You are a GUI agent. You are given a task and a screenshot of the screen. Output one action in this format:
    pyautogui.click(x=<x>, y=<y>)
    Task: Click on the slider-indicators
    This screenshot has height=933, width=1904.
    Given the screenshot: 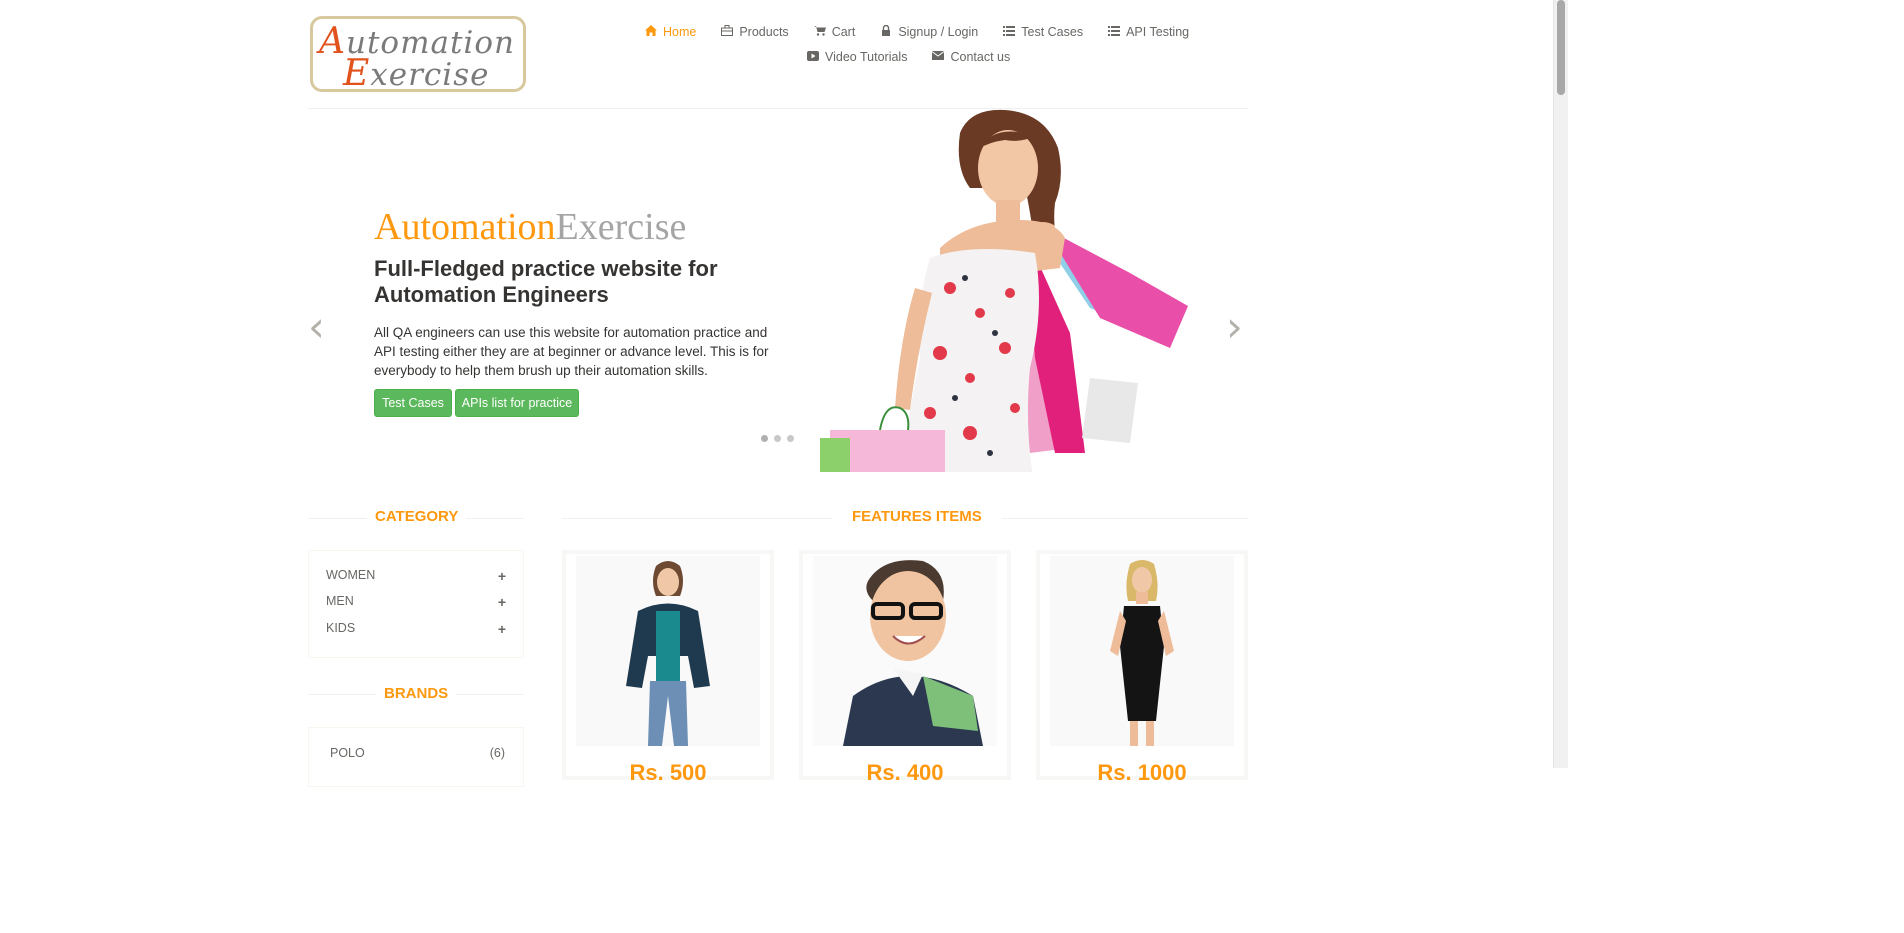 What is the action you would take?
    pyautogui.click(x=777, y=438)
    